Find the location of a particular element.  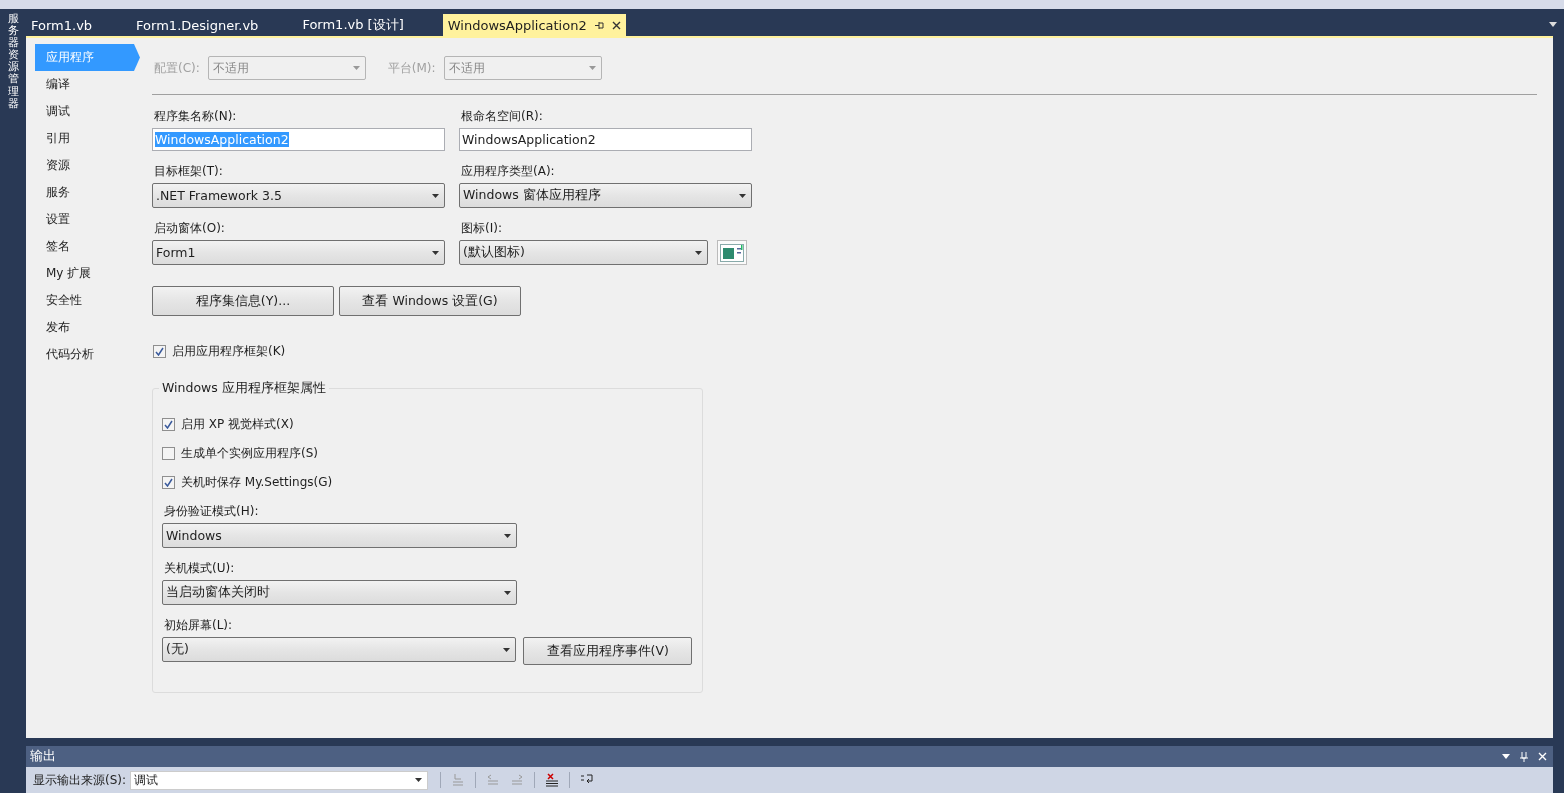

document-tab: Form1.vb is located at coordinates (62, 25).